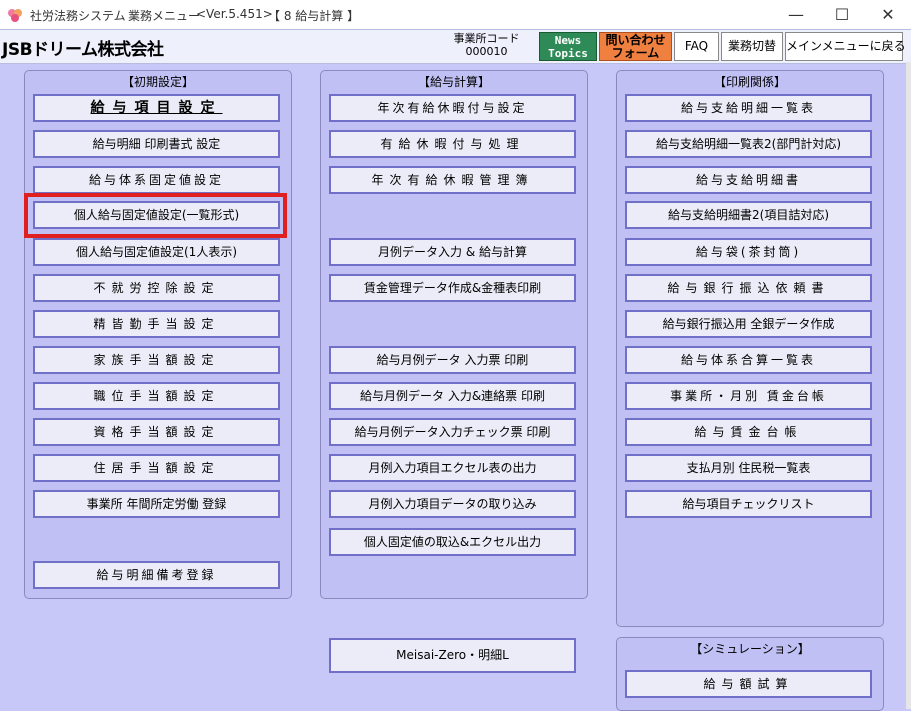  What do you see at coordinates (748, 252) in the screenshot?
I see `salary-envelope-button: 給与袋(茶封筒)` at bounding box center [748, 252].